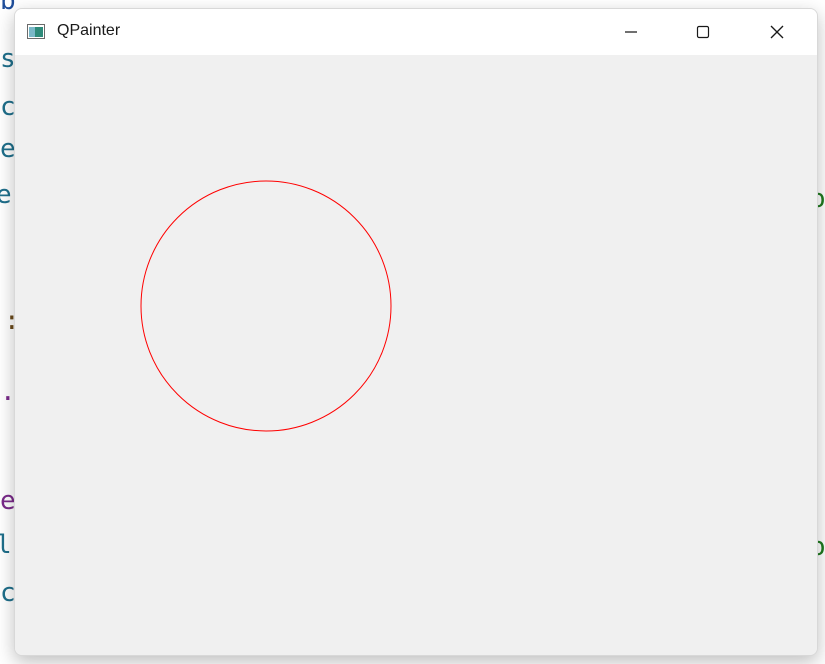  What do you see at coordinates (36, 31) in the screenshot?
I see `qt-window-icon` at bounding box center [36, 31].